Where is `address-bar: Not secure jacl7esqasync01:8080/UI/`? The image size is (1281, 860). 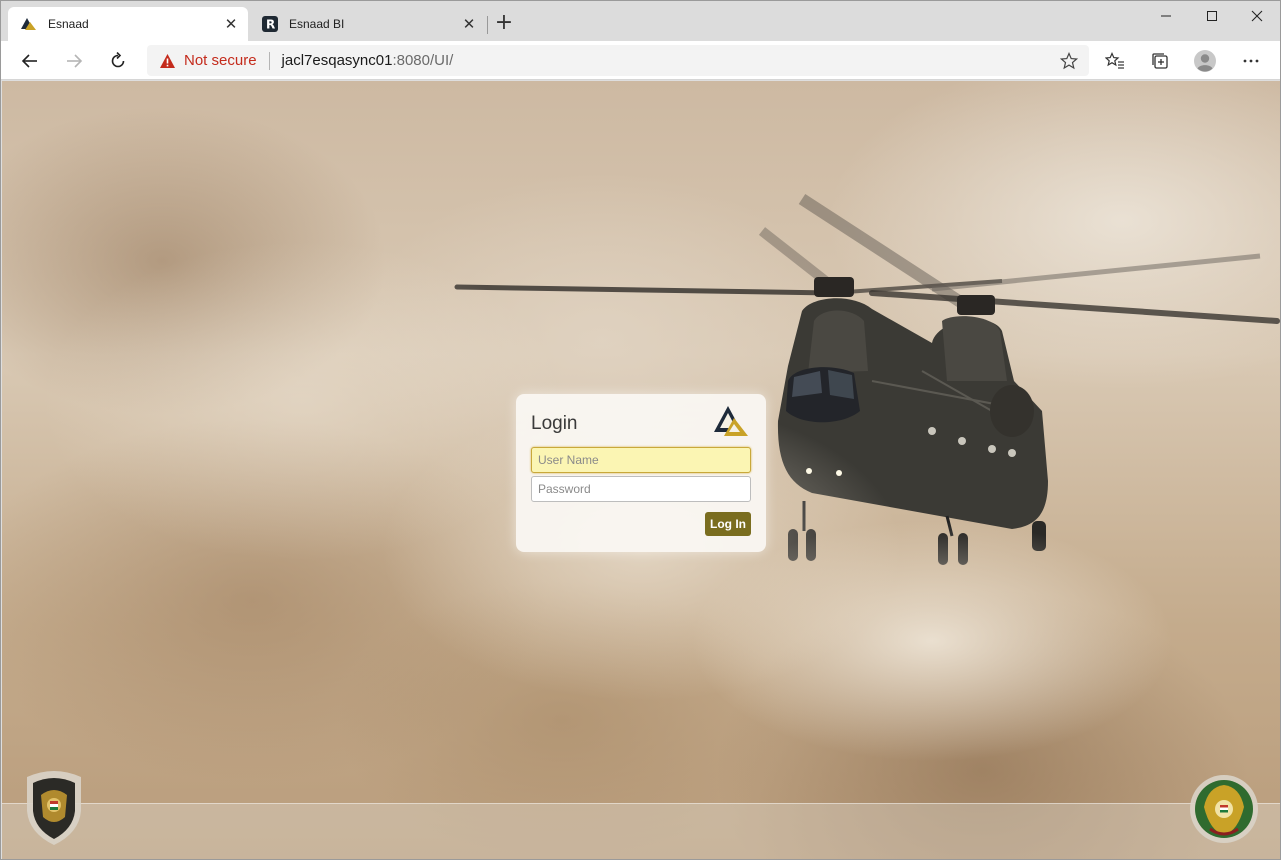 address-bar: Not secure jacl7esqasync01:8080/UI/ is located at coordinates (618, 60).